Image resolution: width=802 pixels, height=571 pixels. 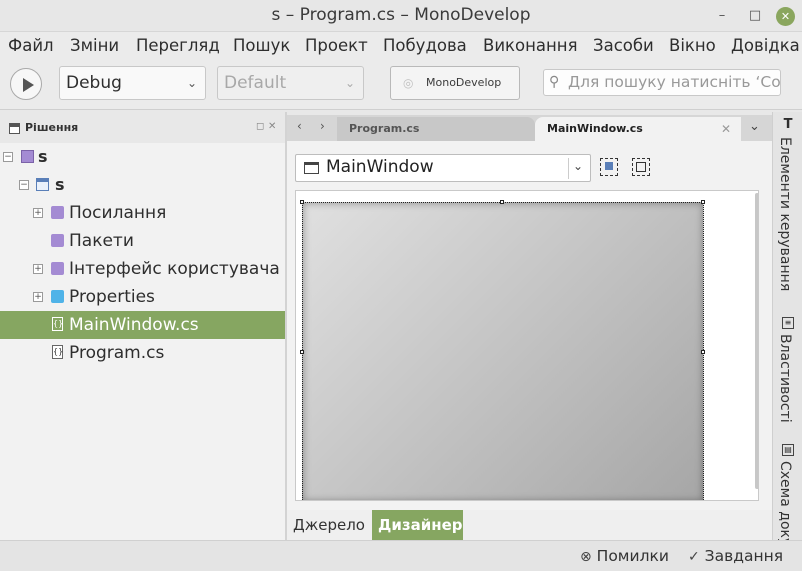 I want to click on chevron-left-icon: ‹, so click(x=299, y=126).